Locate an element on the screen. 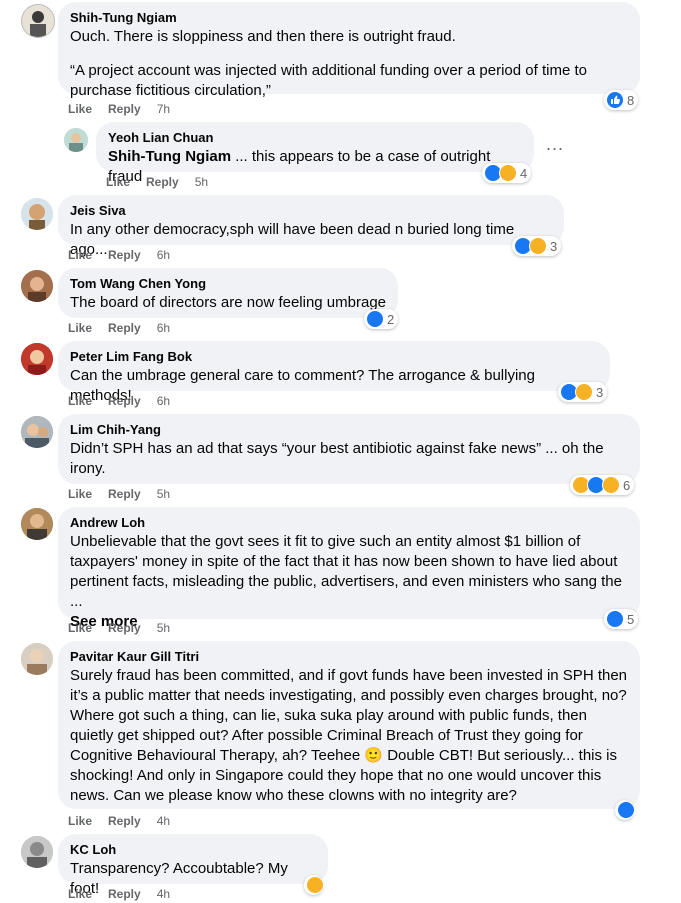  comment-author: Shih-Tung Ngiam is located at coordinates (349, 18).